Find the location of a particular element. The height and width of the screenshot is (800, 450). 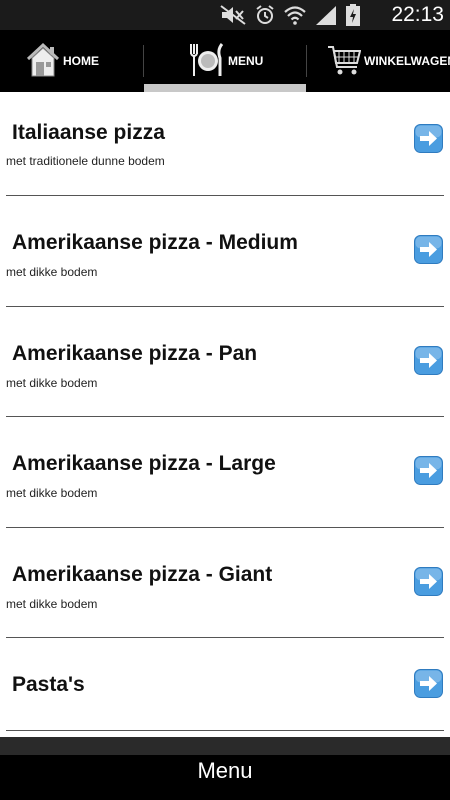

tab-cart-label: WINKELWAGEN is located at coordinates (407, 61).